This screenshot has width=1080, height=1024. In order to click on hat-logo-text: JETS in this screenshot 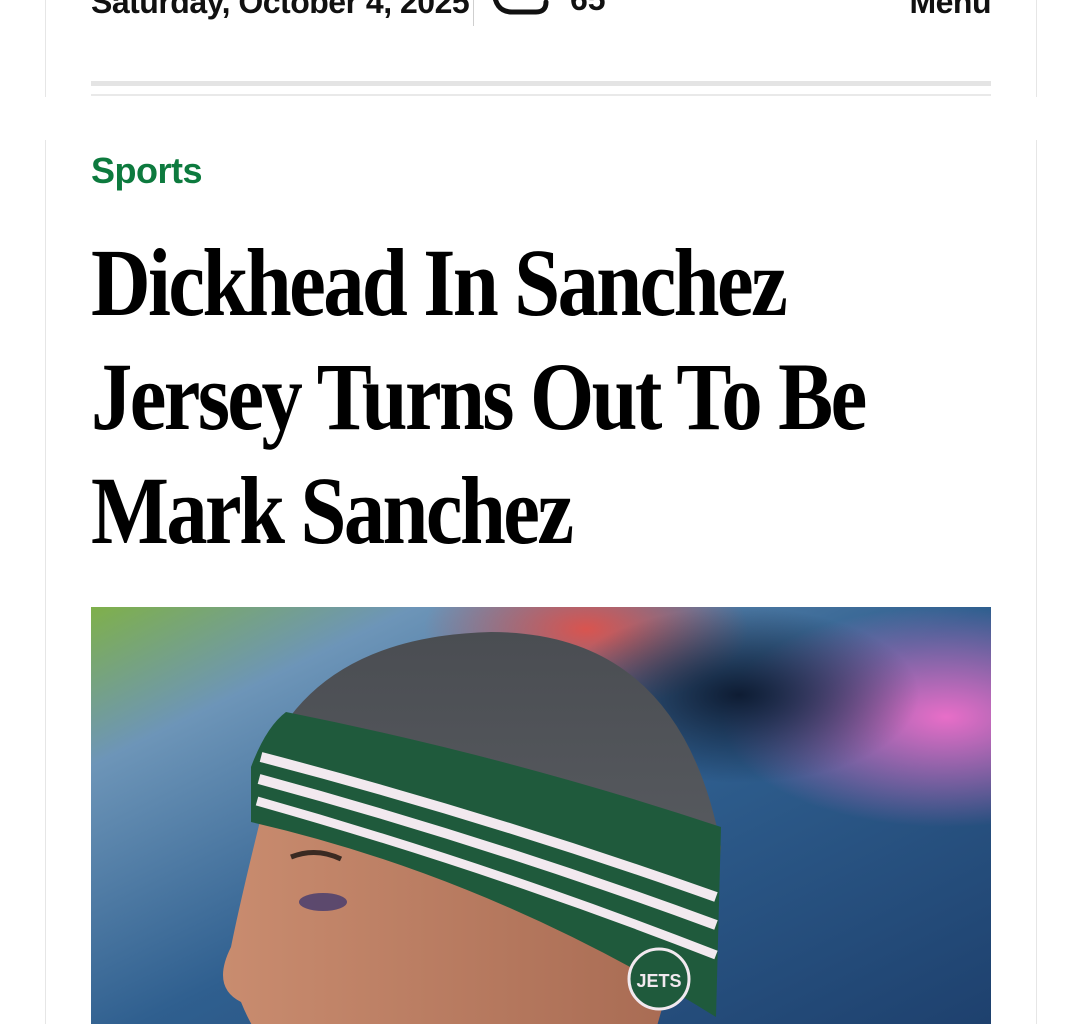, I will do `click(658, 981)`.